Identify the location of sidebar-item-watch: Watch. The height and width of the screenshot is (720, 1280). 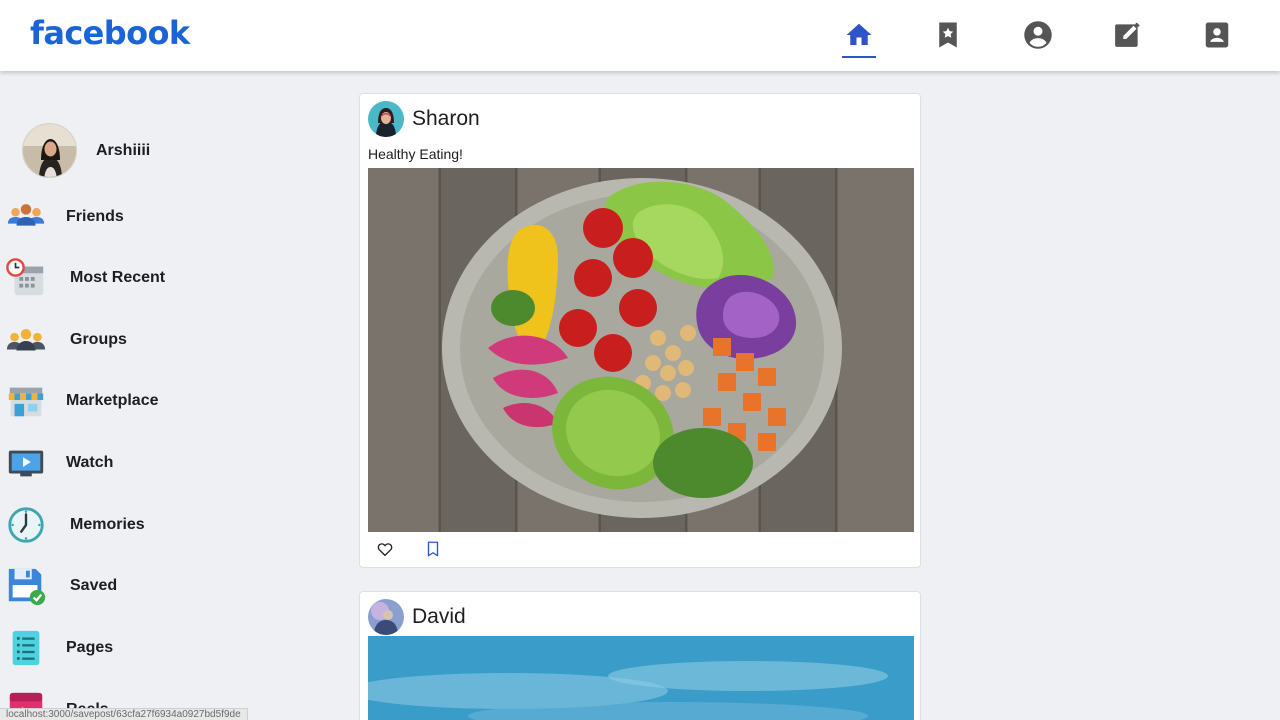
(58, 463).